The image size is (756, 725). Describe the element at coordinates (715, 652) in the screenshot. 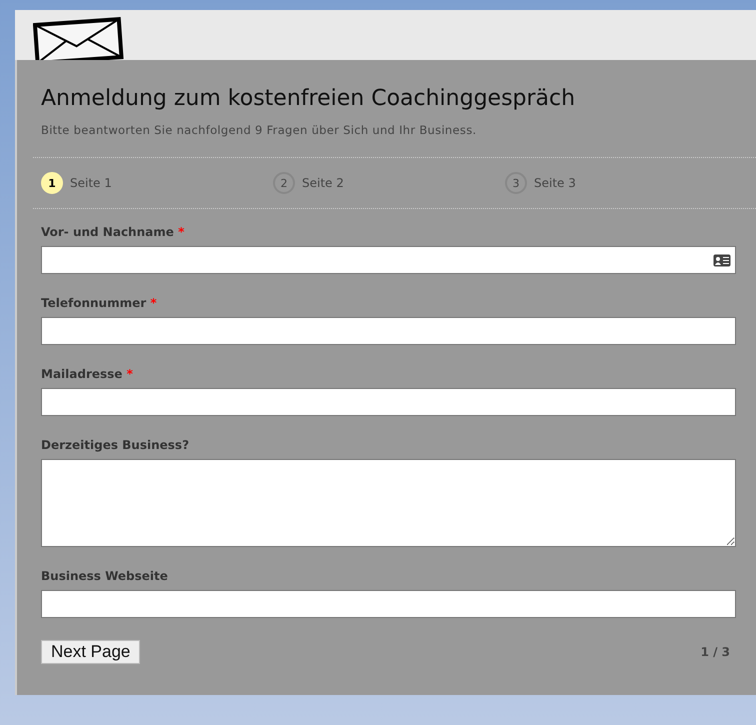

I see `page-counter: 1 / 3` at that location.